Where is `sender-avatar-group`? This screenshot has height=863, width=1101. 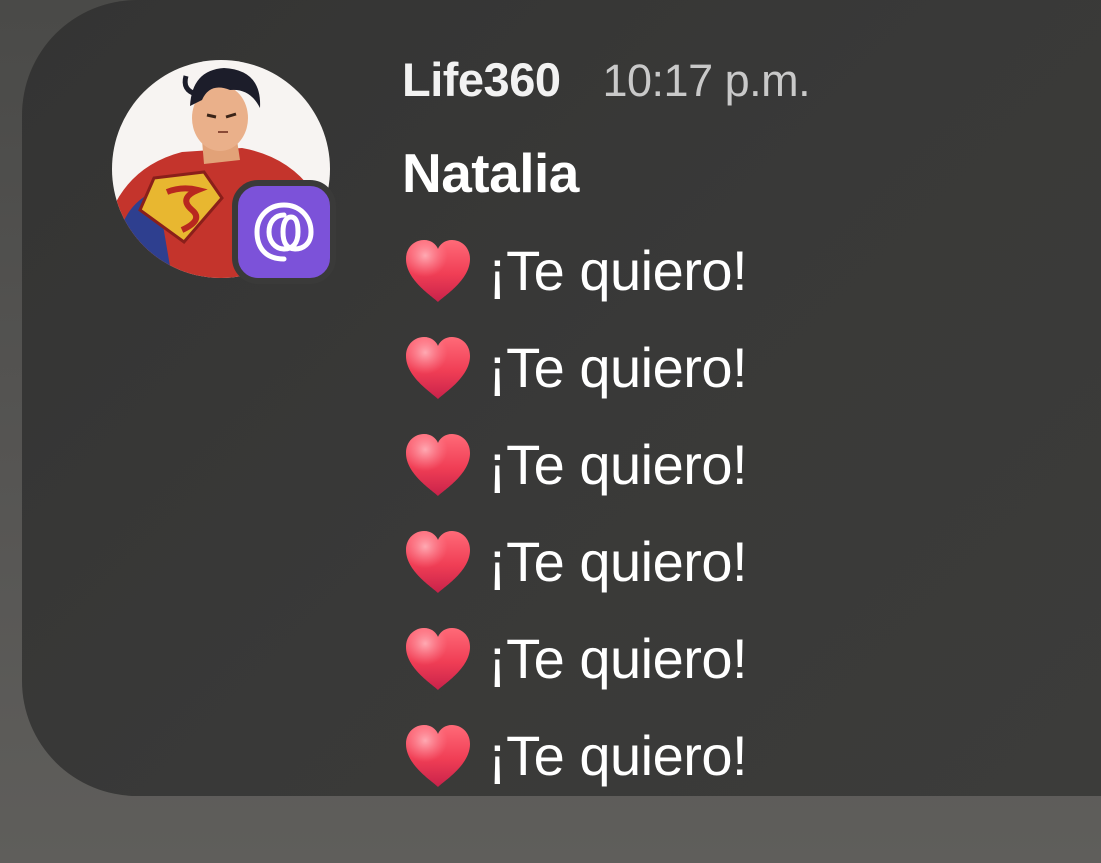 sender-avatar-group is located at coordinates (224, 172).